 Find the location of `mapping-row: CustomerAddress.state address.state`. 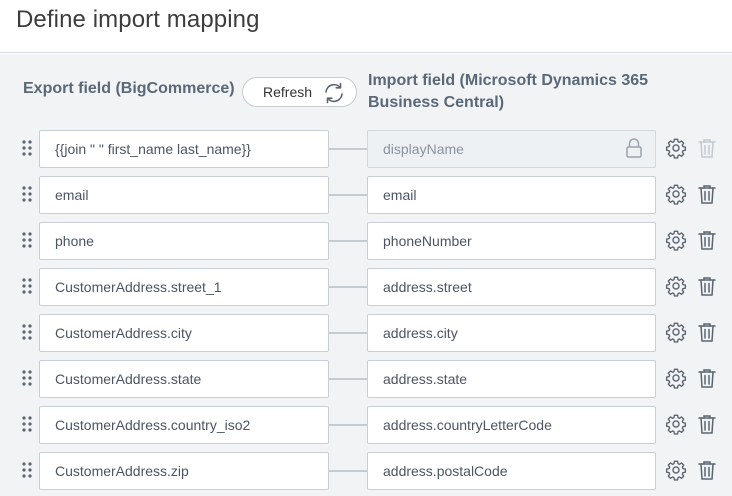

mapping-row: CustomerAddress.state address.state is located at coordinates (366, 379).